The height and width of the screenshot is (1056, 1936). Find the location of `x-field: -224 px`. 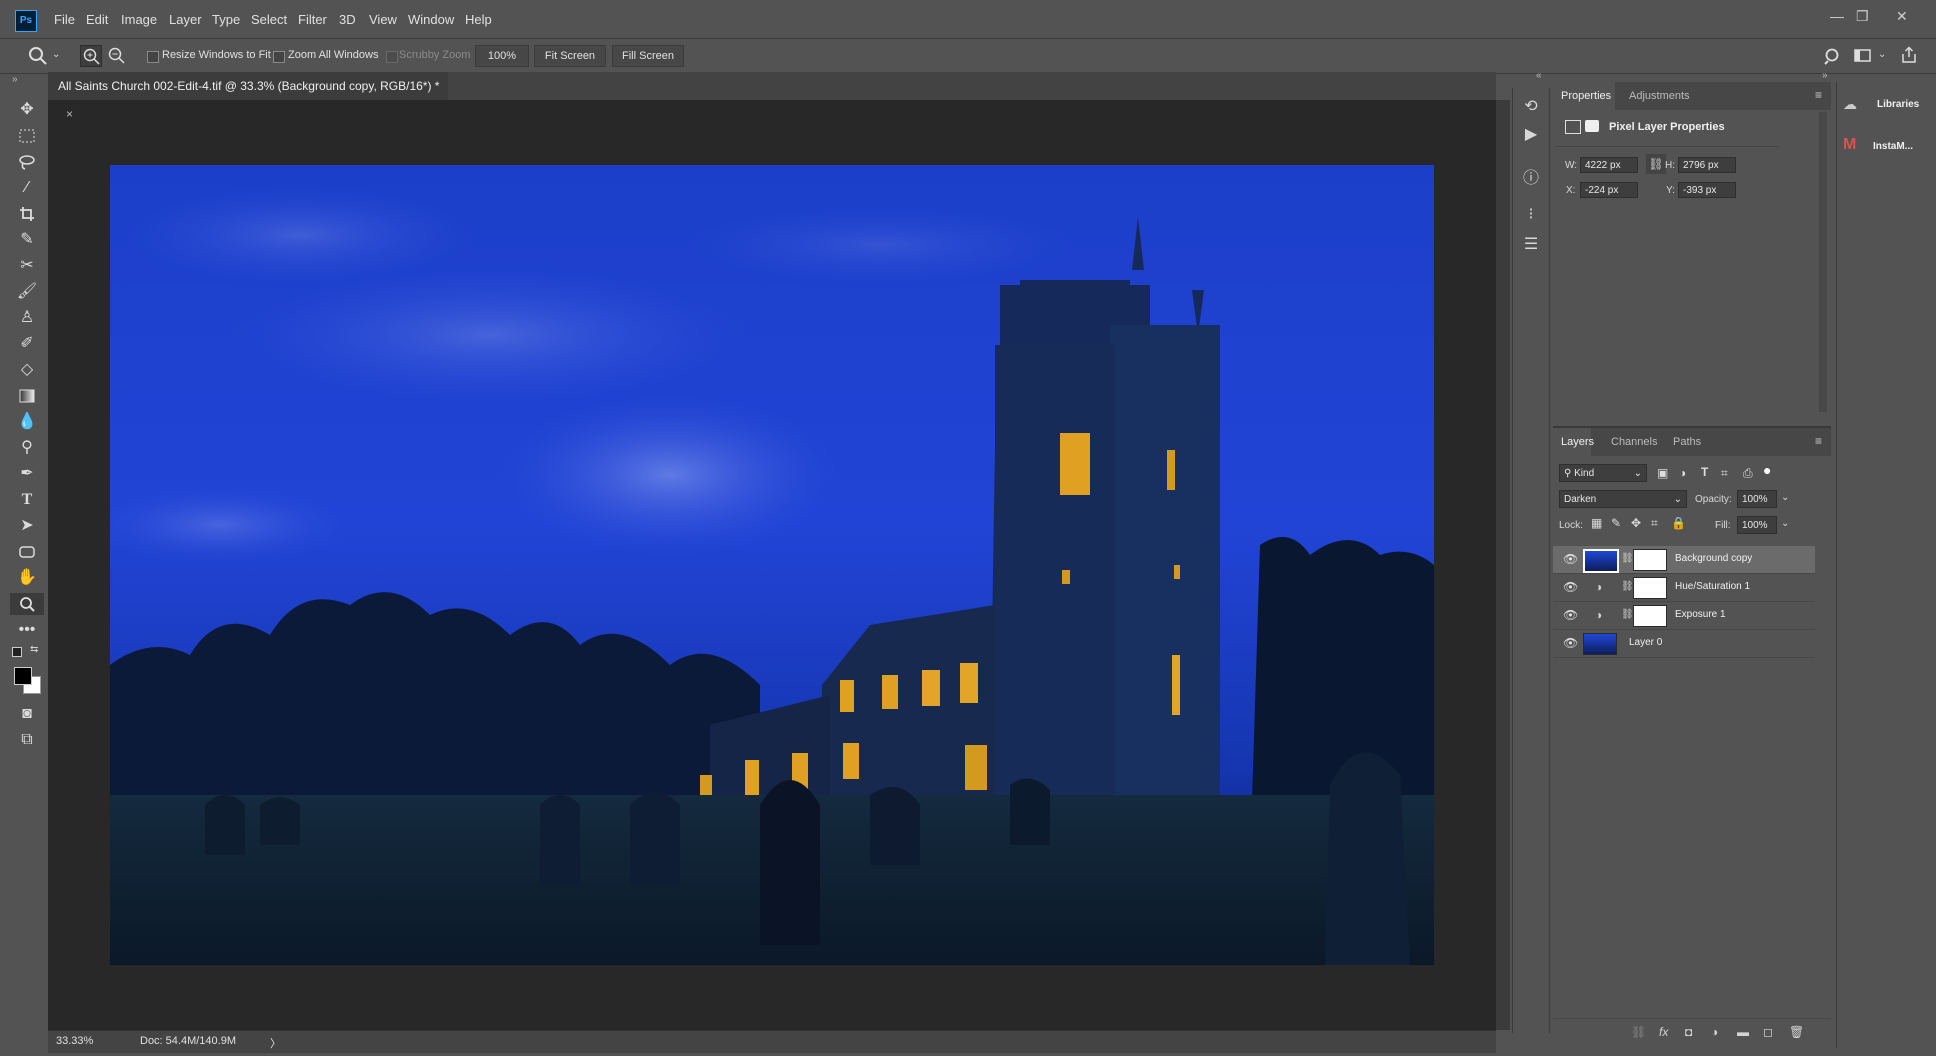

x-field: -224 px is located at coordinates (1609, 190).